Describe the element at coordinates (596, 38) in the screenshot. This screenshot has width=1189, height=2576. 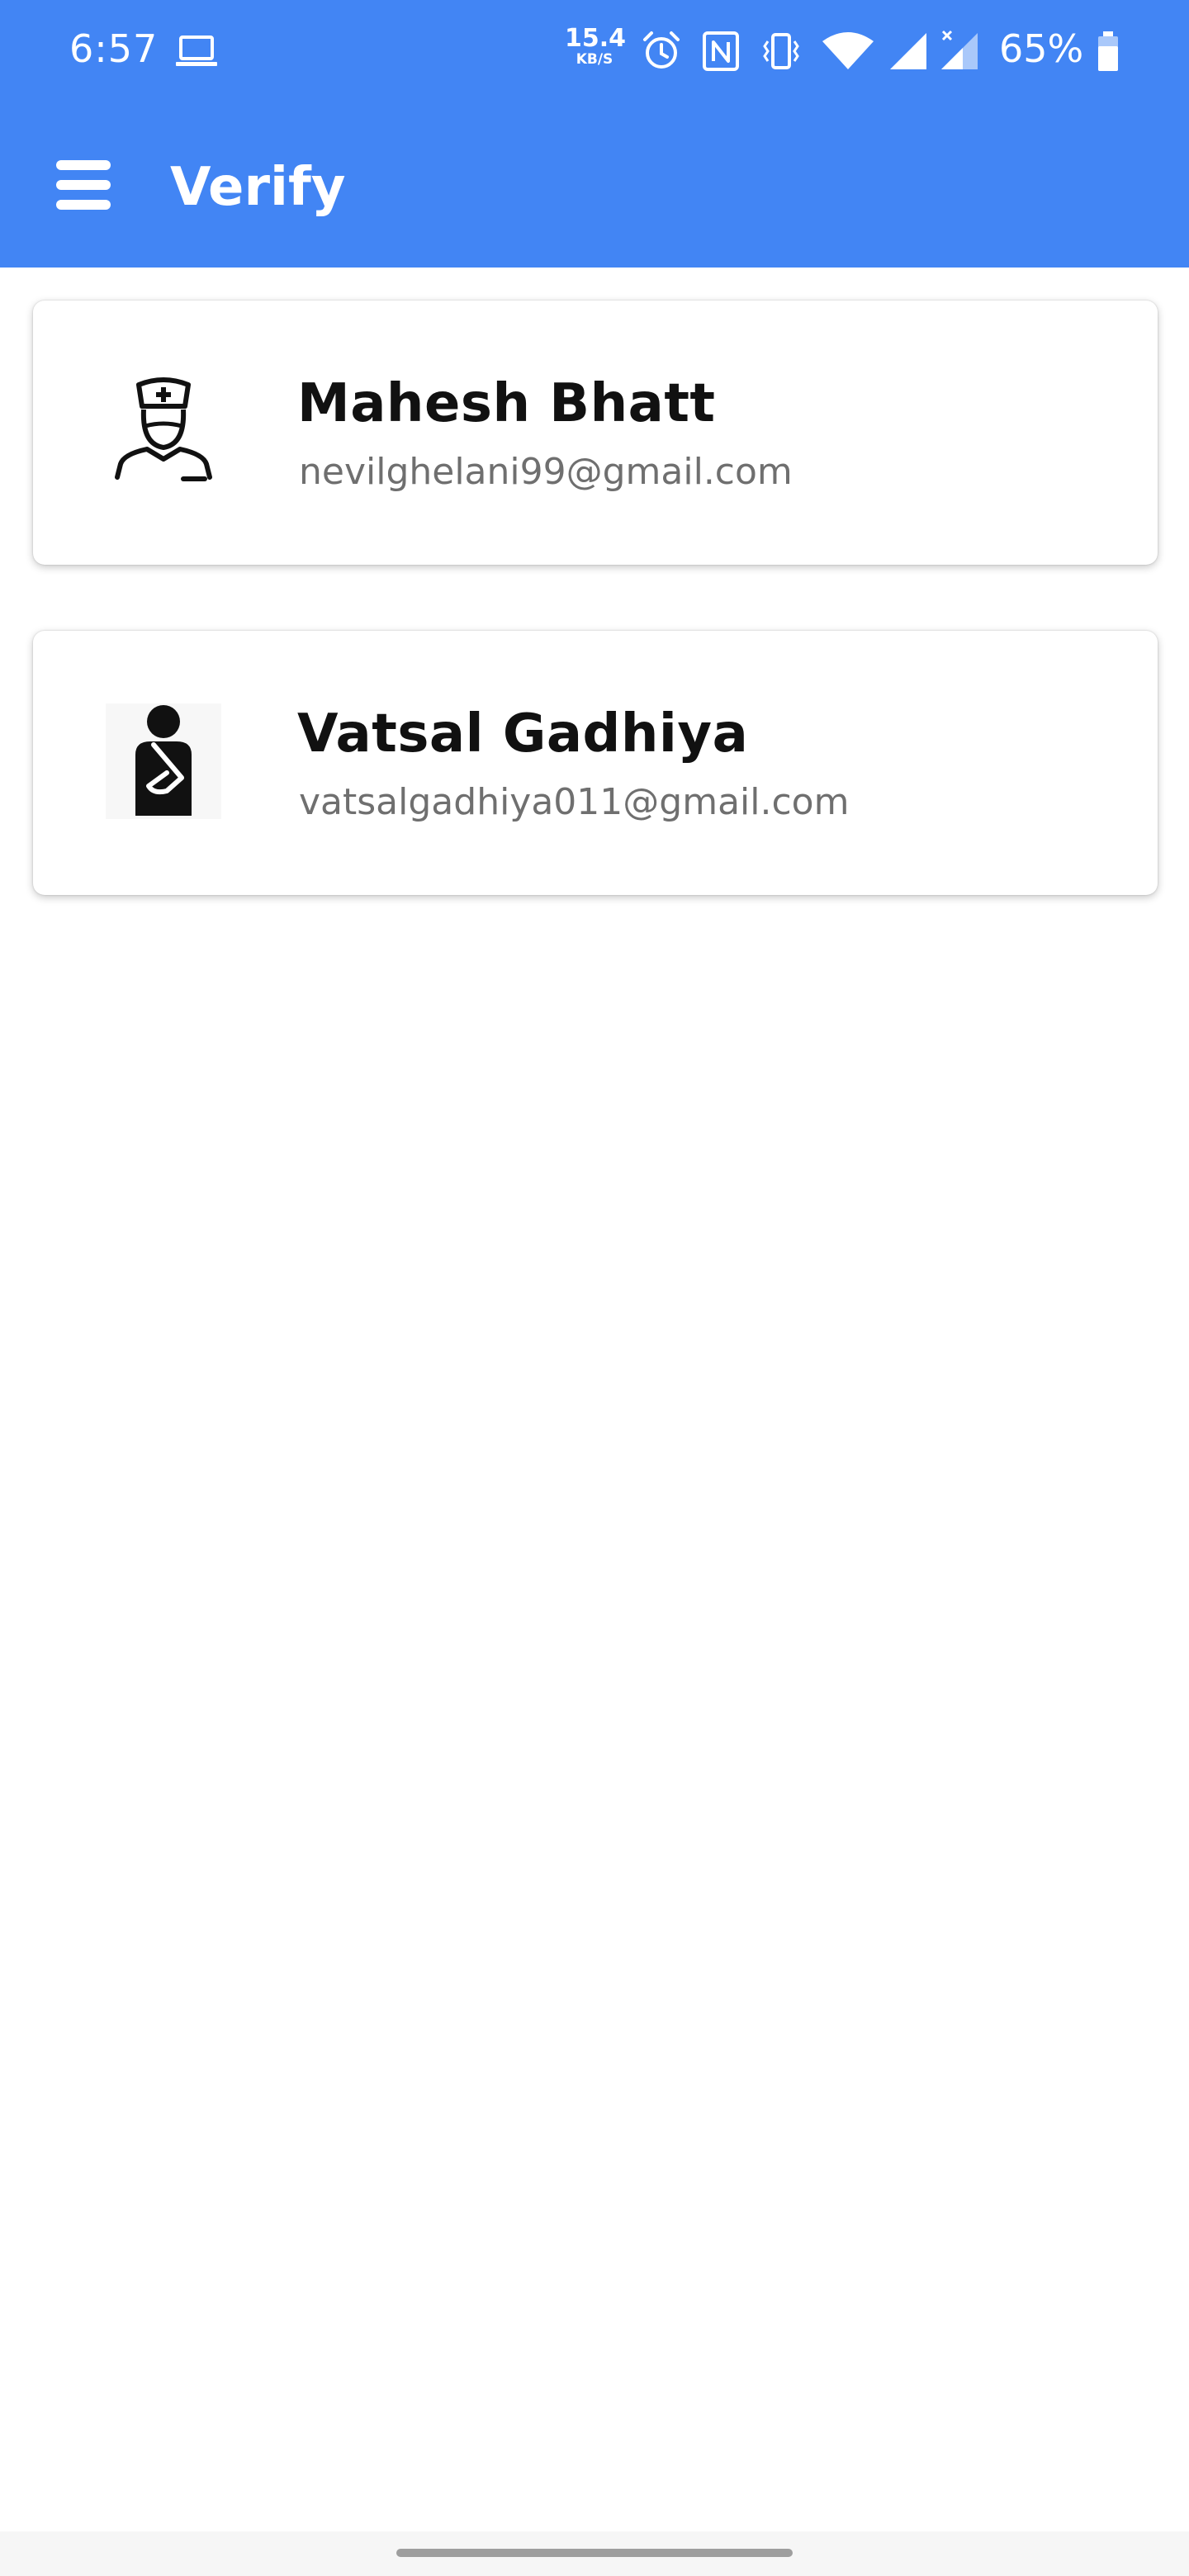
I see `net-speed-value: 15.4` at that location.